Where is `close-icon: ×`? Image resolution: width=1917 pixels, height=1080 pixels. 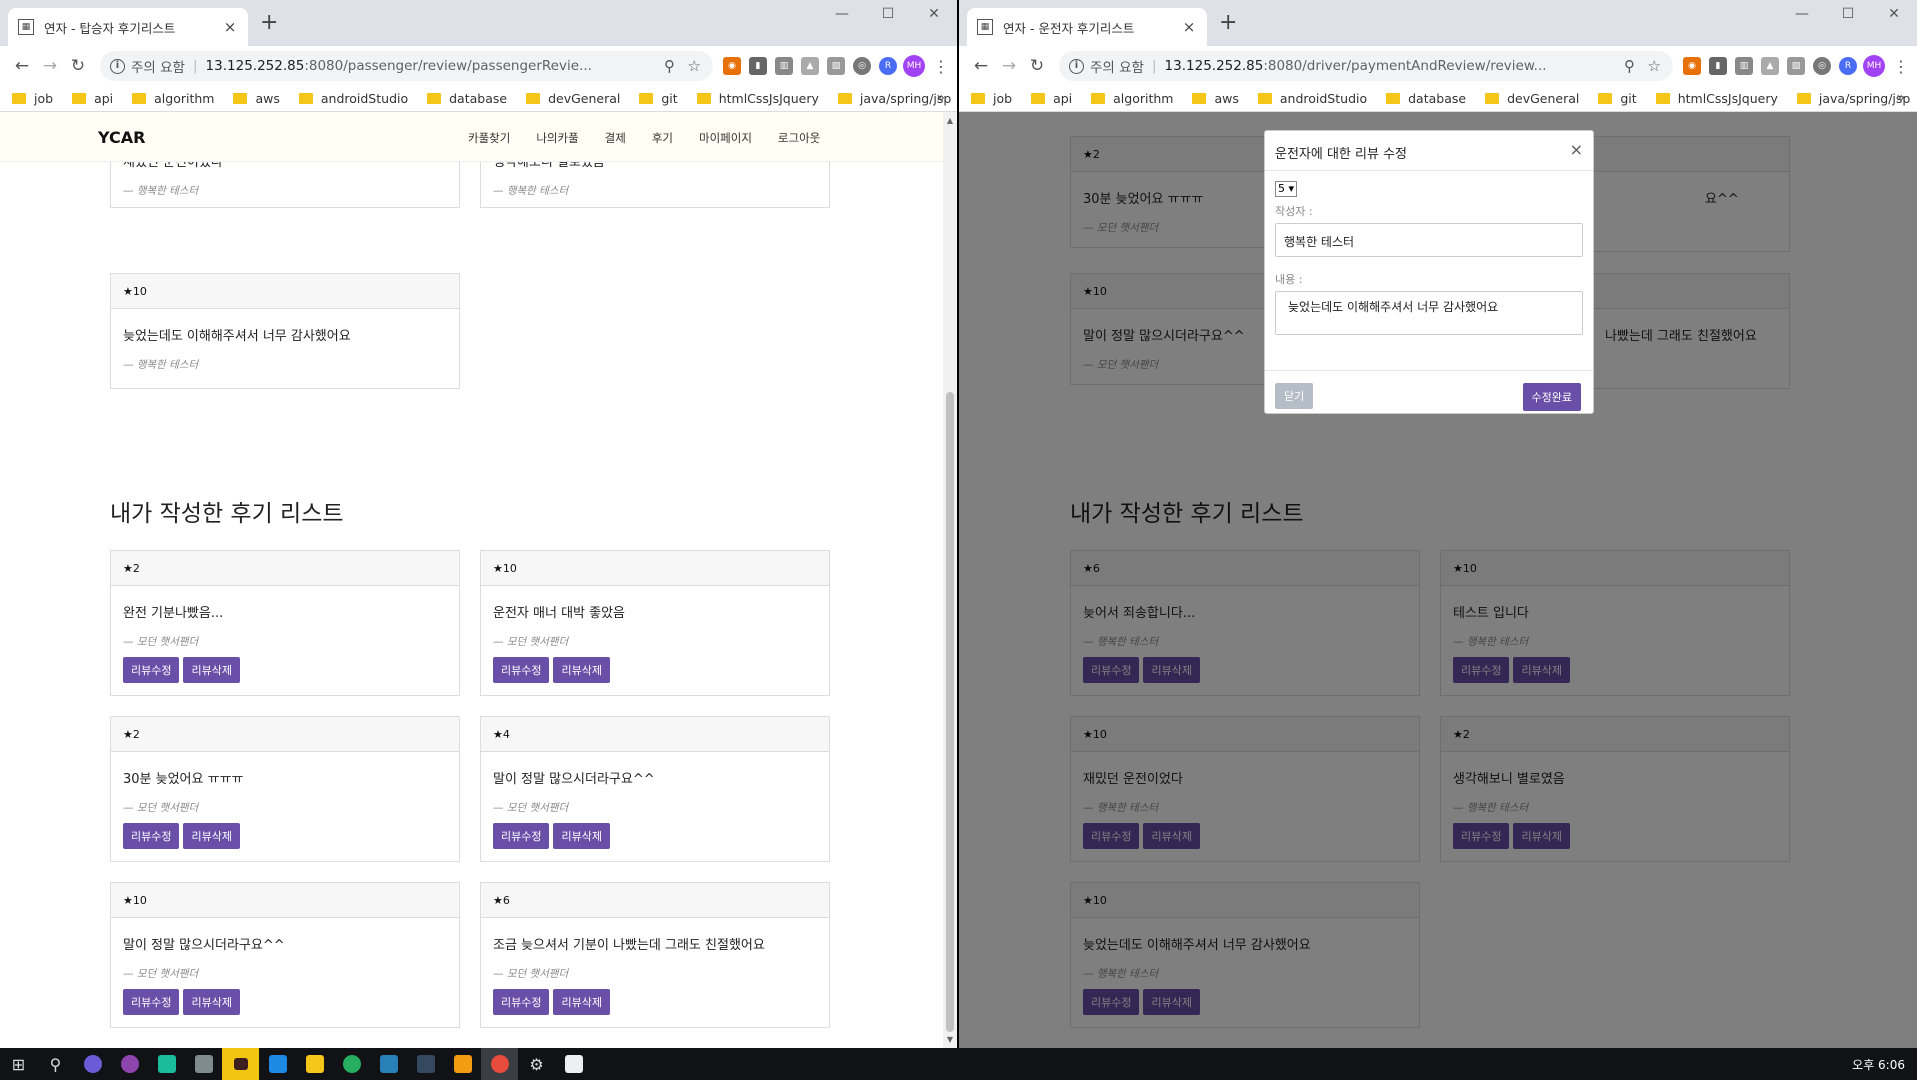 close-icon: × is located at coordinates (1576, 149).